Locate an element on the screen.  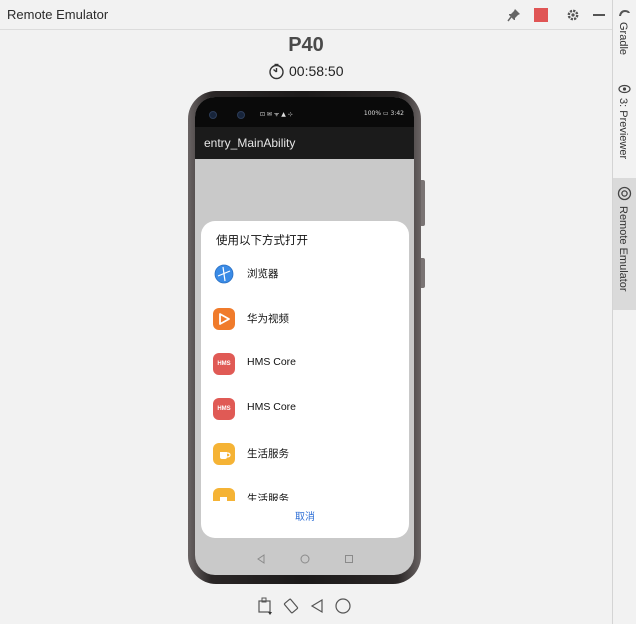
minimize-icon is located at coordinates (599, 15).